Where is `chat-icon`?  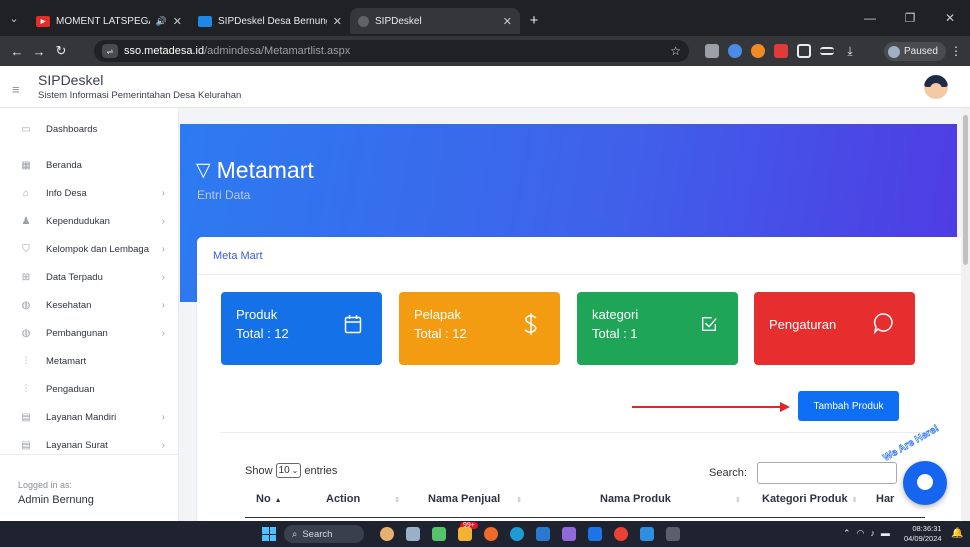
chat-icon is located at coordinates (883, 323).